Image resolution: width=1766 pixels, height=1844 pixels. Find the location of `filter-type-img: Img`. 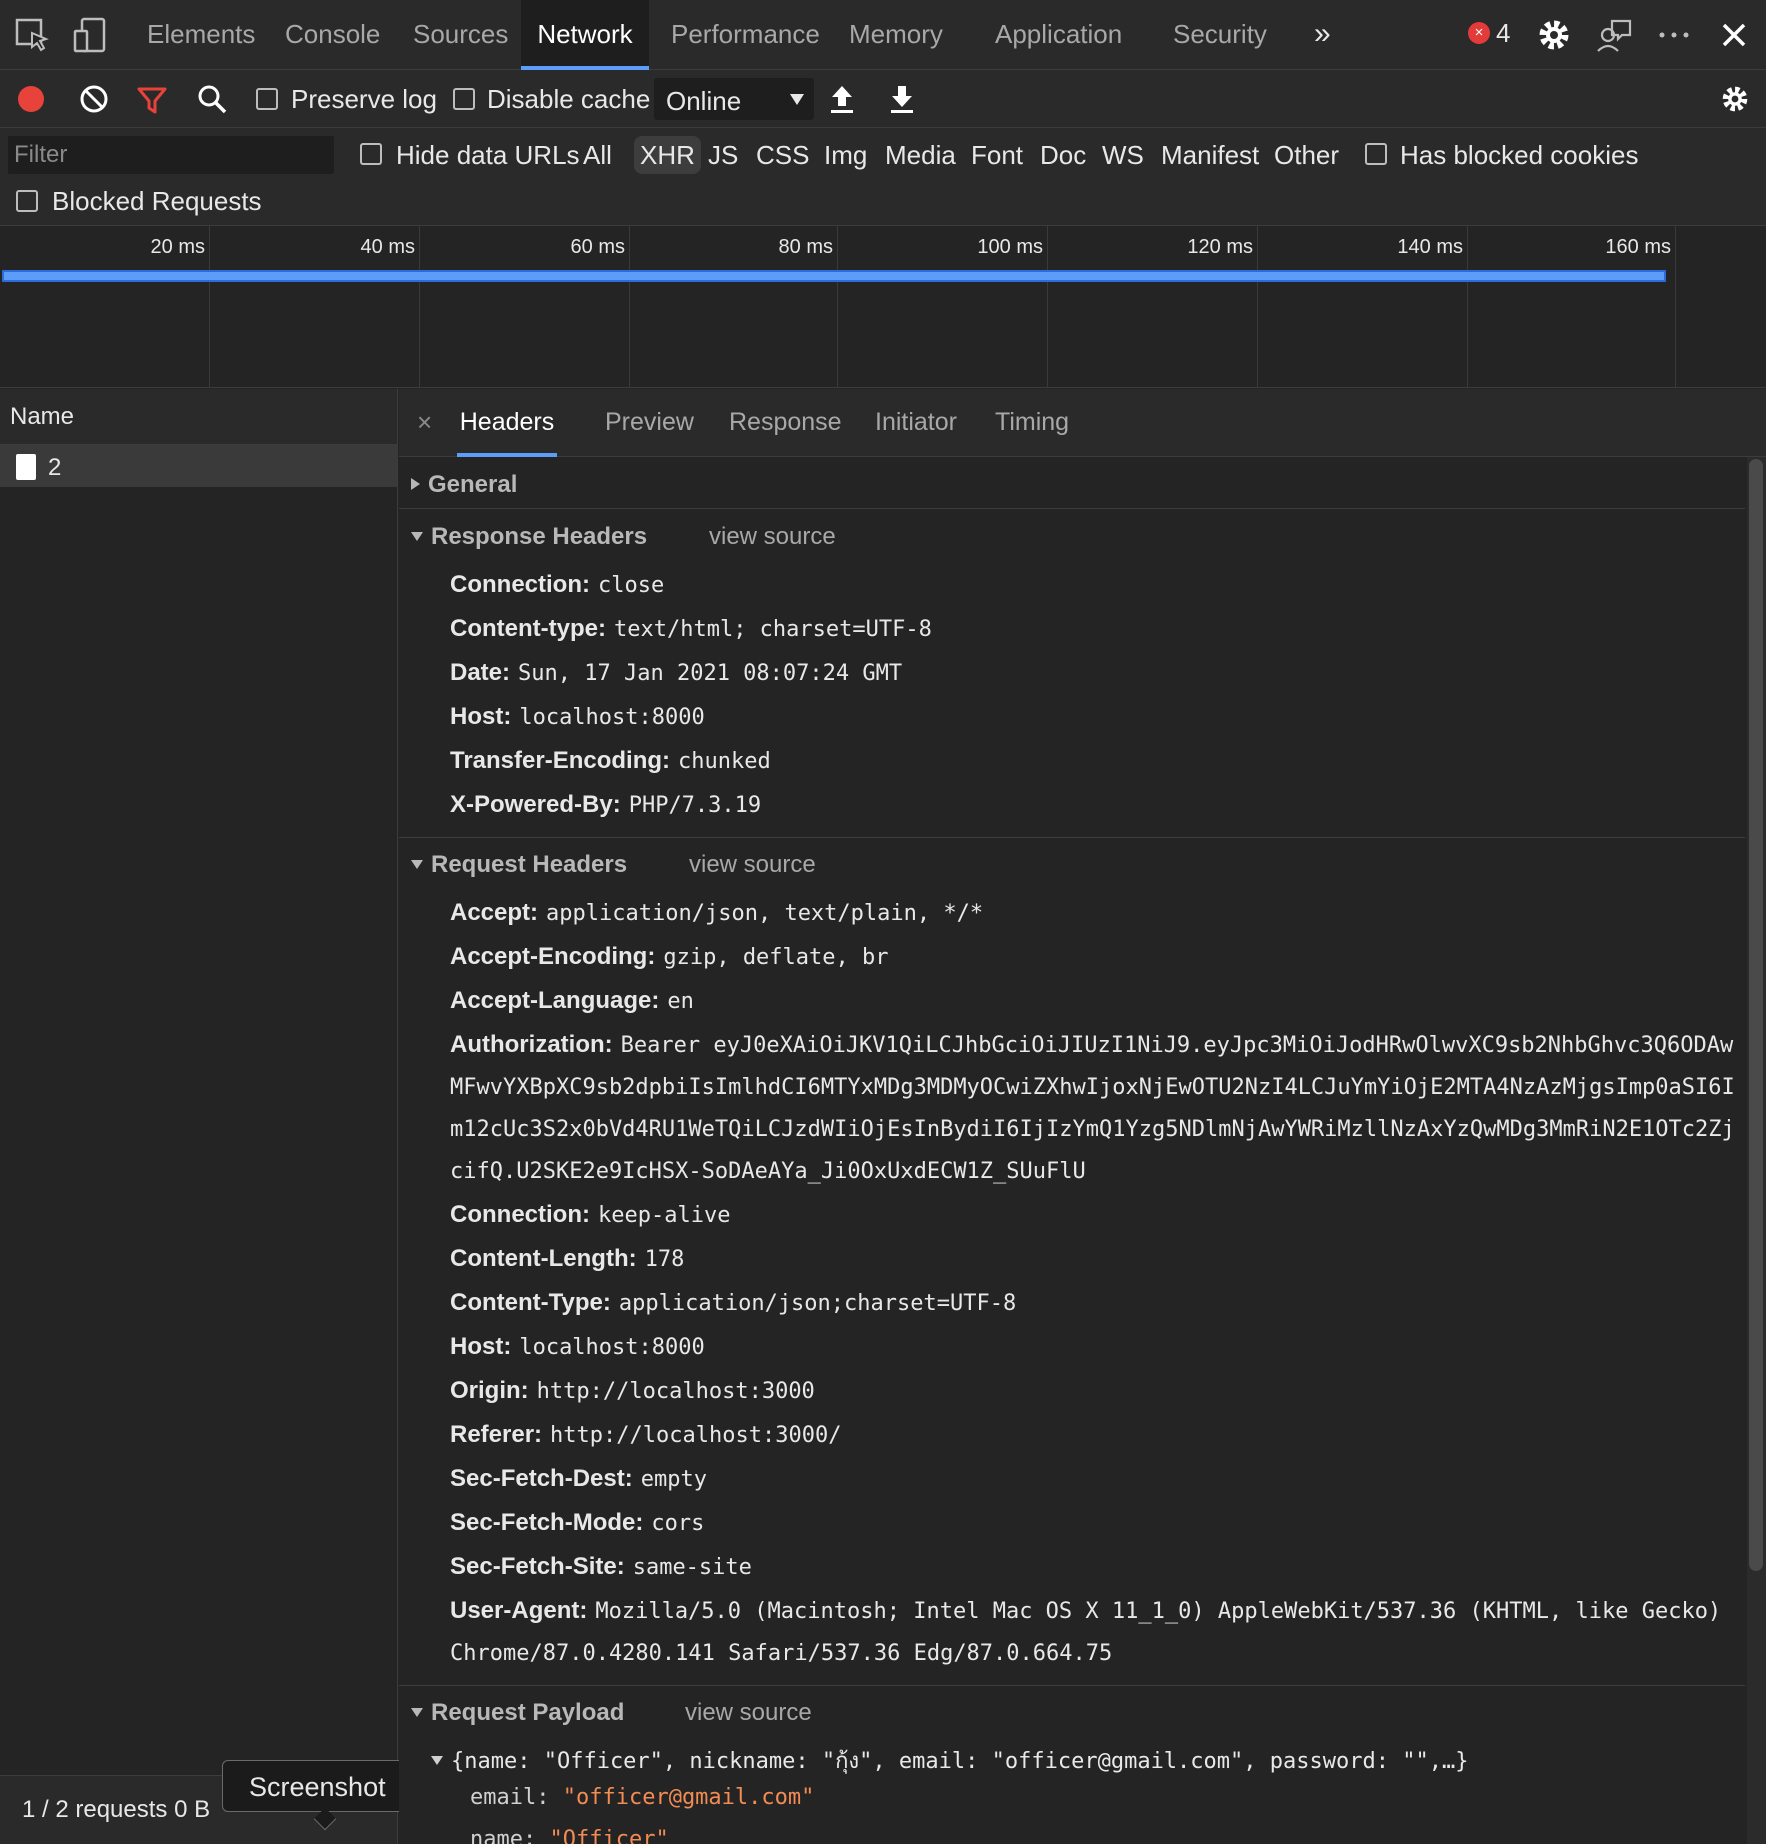

filter-type-img: Img is located at coordinates (845, 155).